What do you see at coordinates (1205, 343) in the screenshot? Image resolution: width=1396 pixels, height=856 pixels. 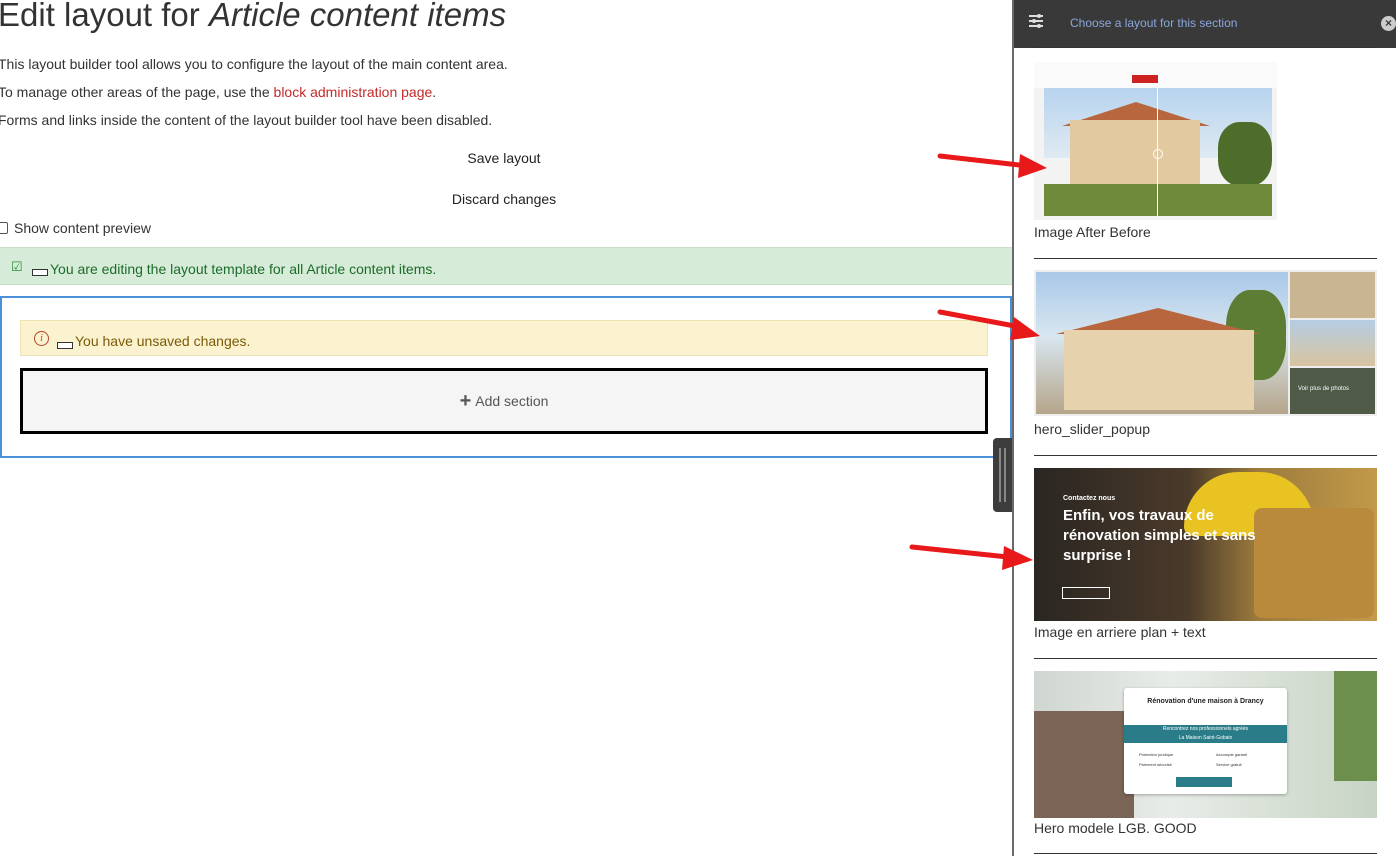 I see `layout-thumbnail-hero-slider-popup: Voir plus de photos` at bounding box center [1205, 343].